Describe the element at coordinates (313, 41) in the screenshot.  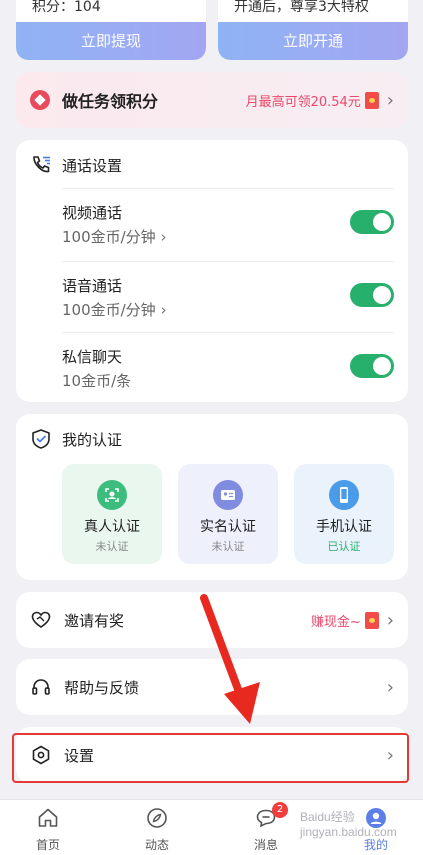
I see `vip-open-button: 立即开通` at that location.